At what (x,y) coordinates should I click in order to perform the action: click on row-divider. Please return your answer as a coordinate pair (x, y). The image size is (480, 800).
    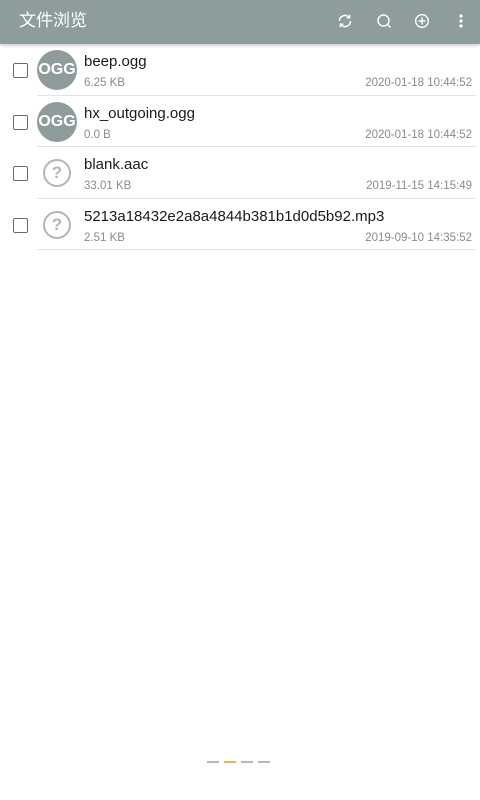
    Looking at the image, I should click on (256, 249).